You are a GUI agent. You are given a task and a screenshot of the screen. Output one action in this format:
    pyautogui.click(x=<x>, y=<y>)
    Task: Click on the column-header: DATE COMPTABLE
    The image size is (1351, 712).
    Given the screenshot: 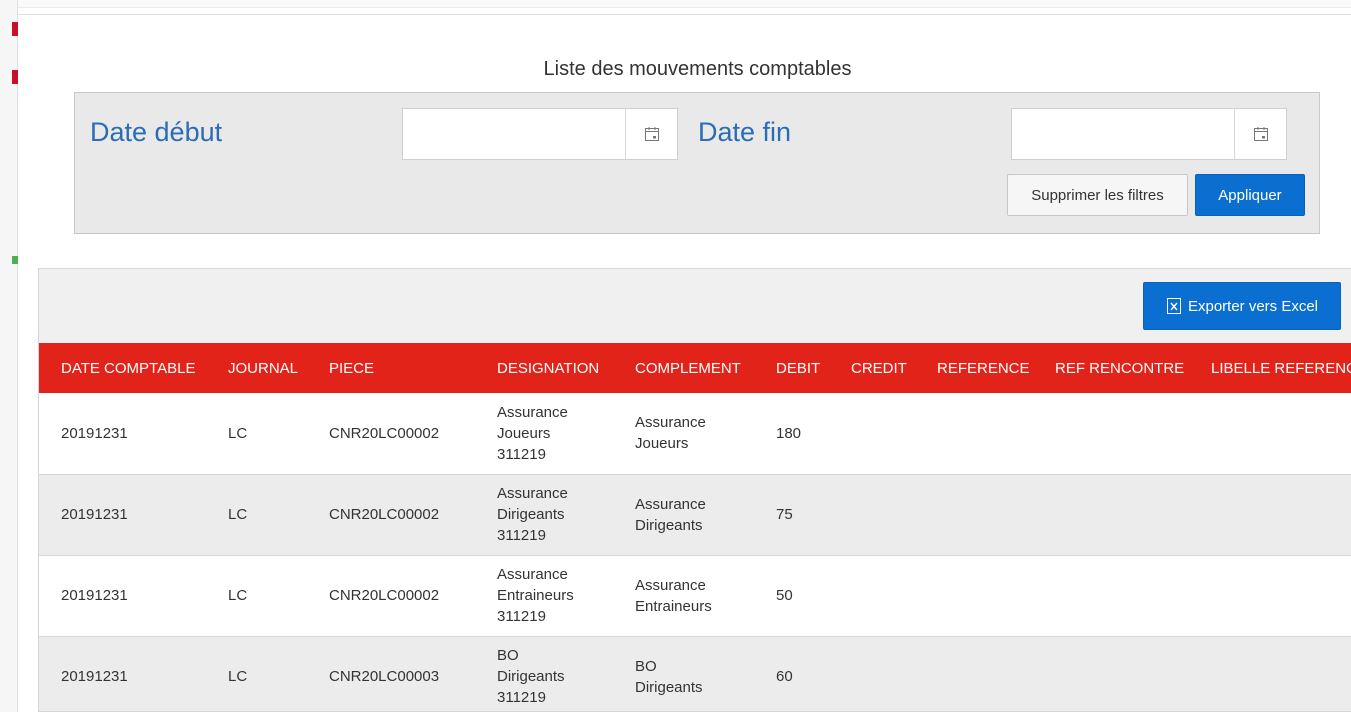 What is the action you would take?
    pyautogui.click(x=122, y=368)
    